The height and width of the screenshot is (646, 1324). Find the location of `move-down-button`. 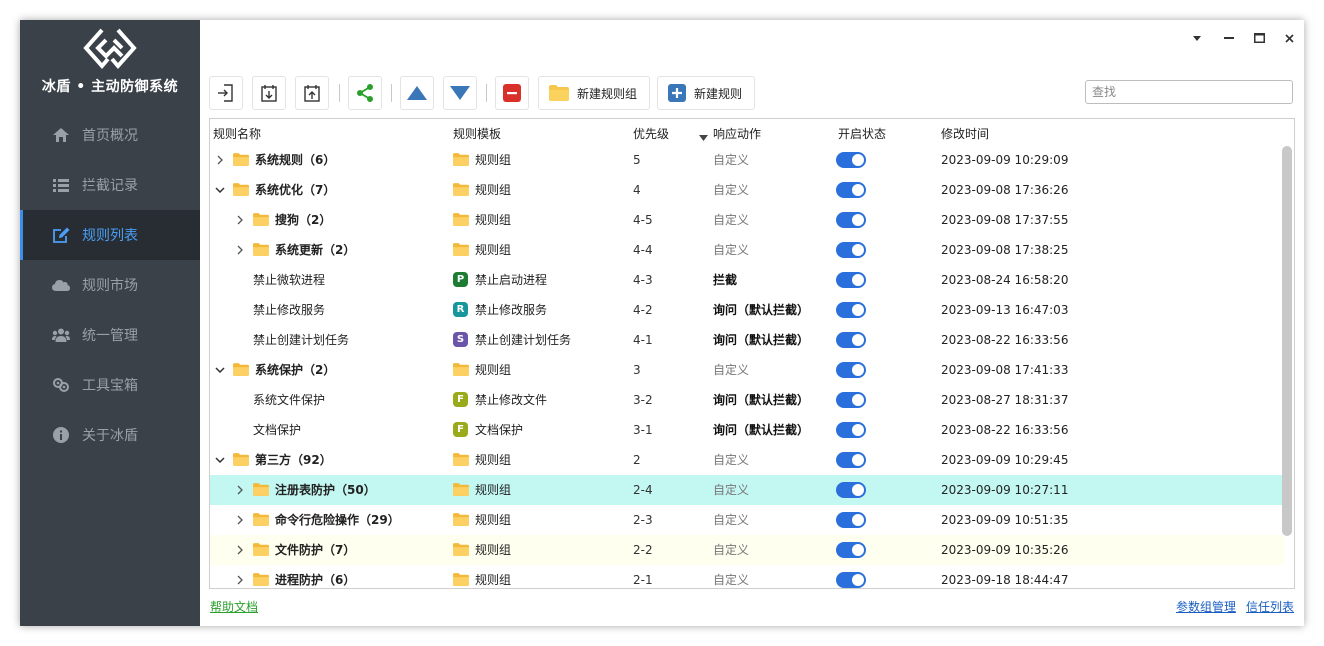

move-down-button is located at coordinates (460, 93).